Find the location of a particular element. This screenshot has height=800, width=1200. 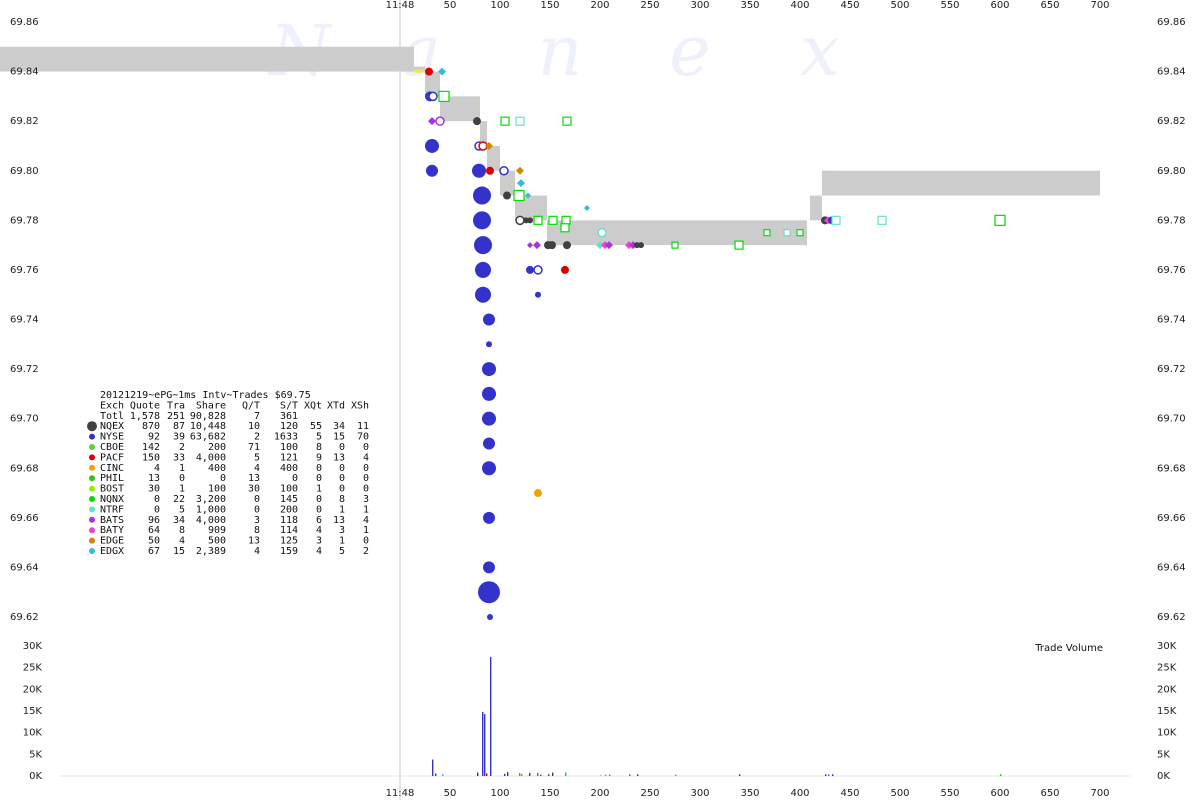

watermark-letter: n is located at coordinates (559, 51).